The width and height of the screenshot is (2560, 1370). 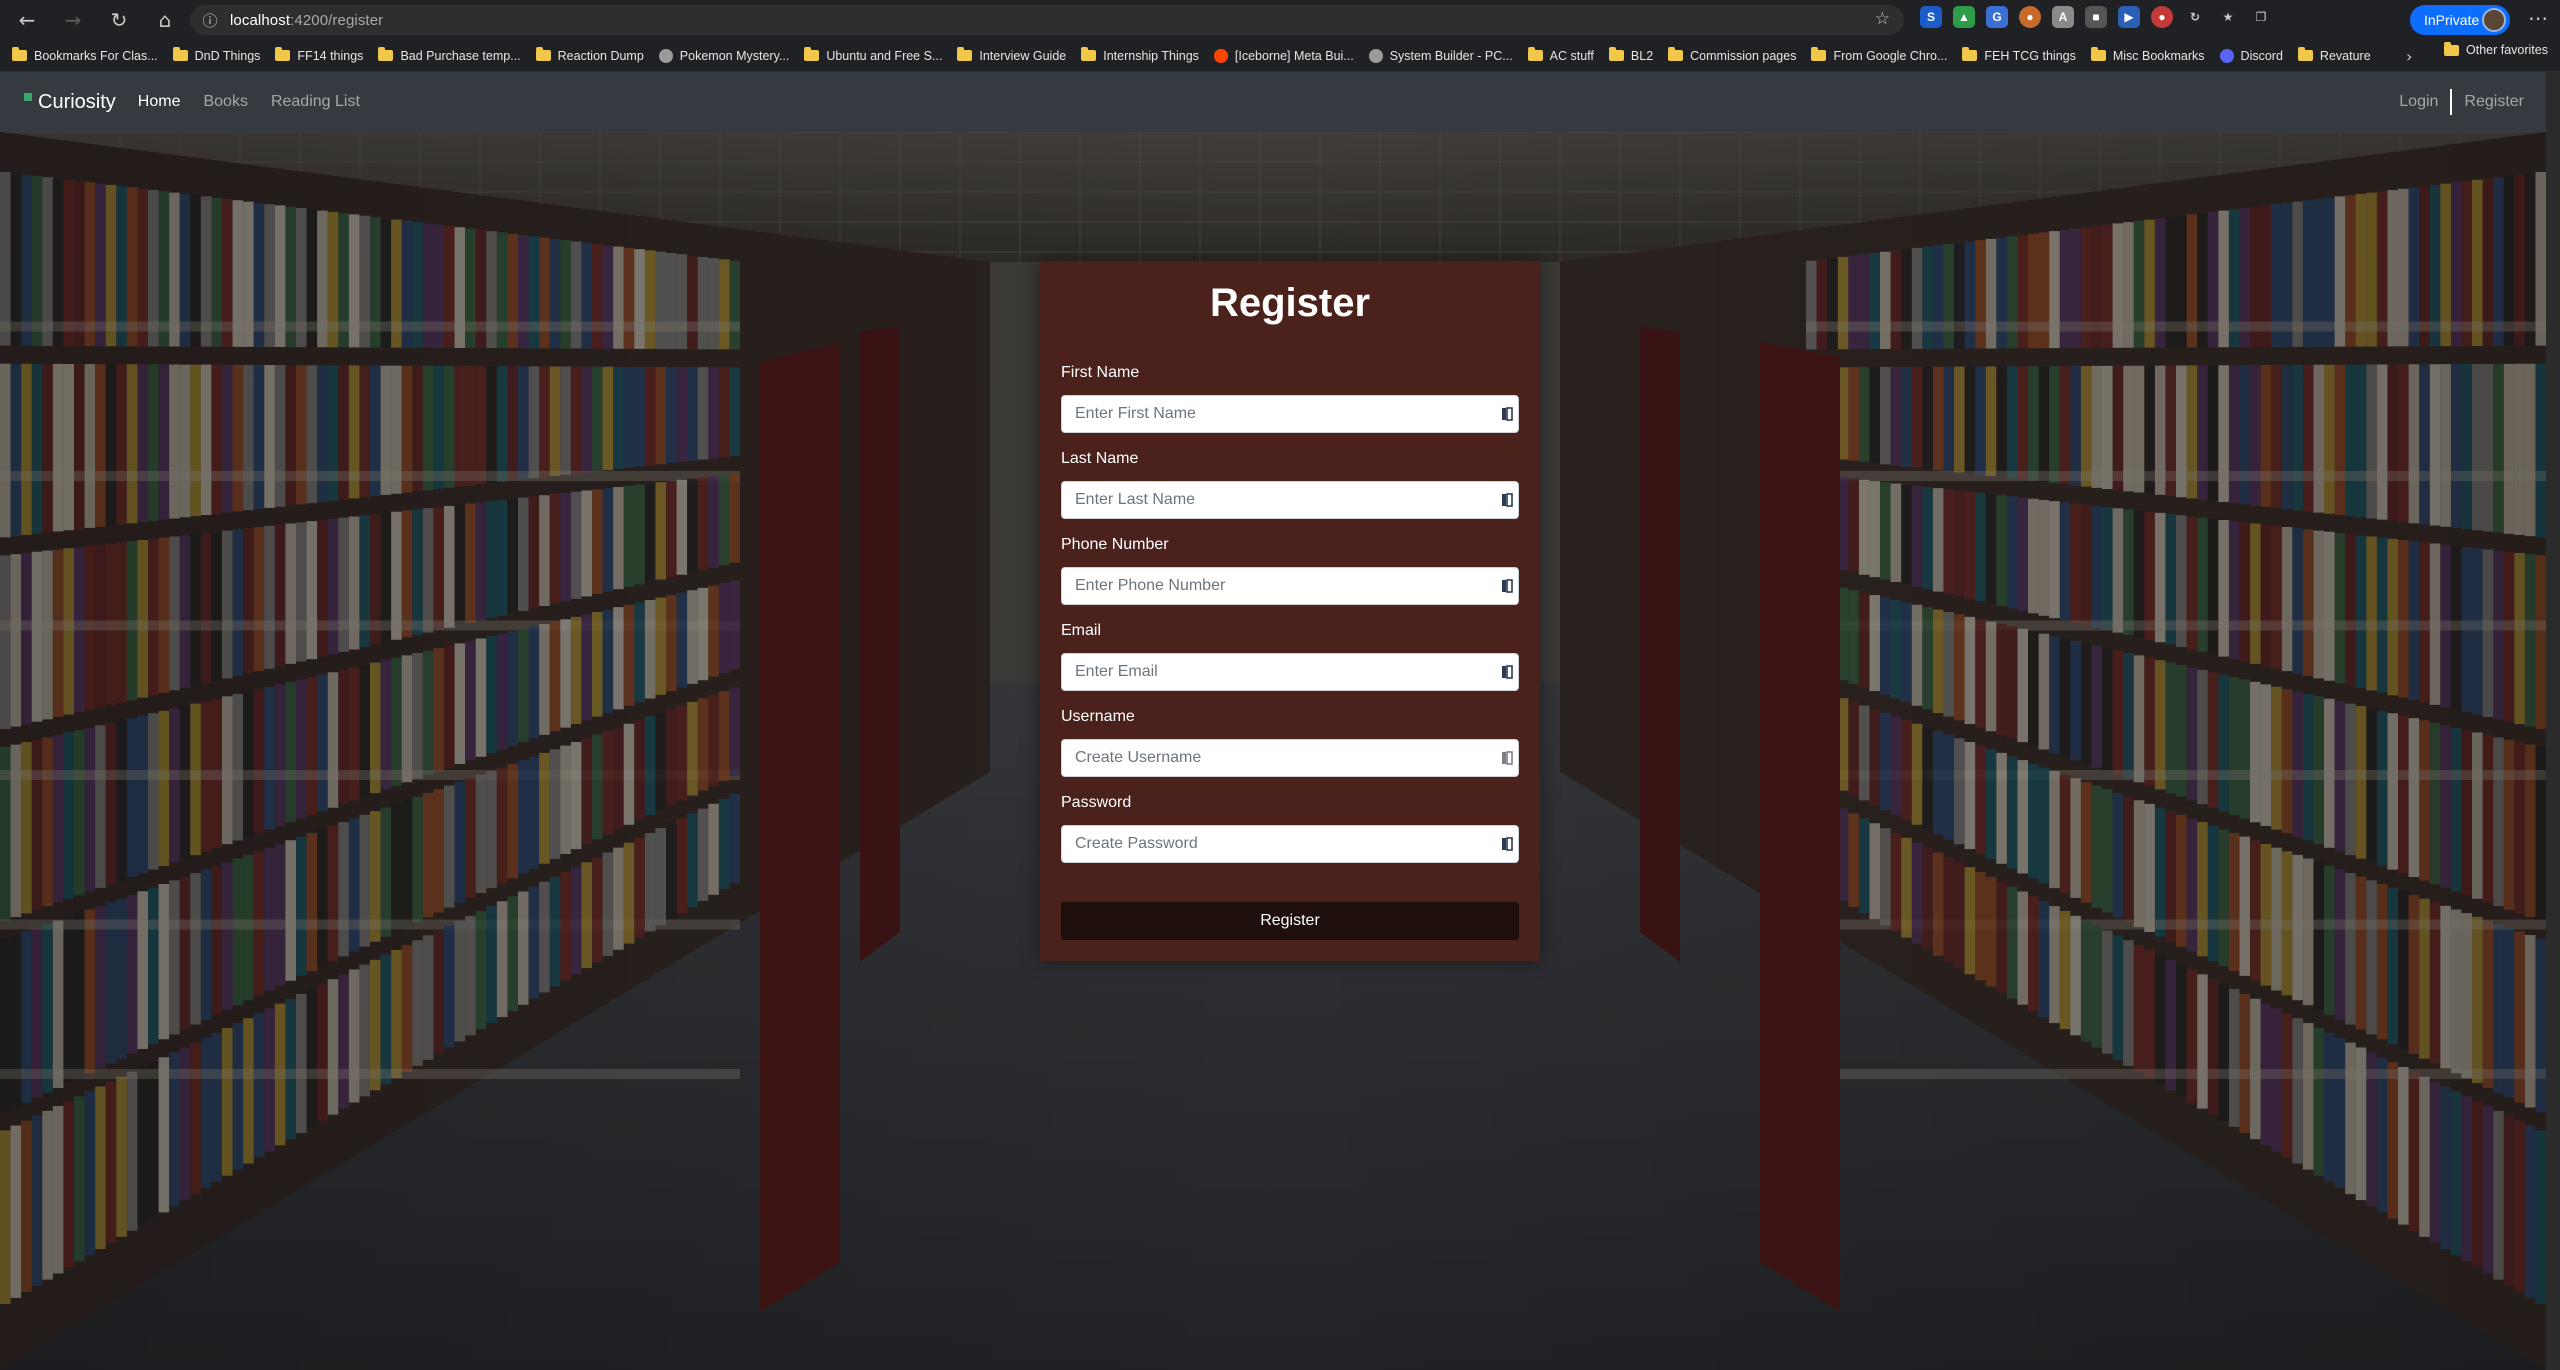 What do you see at coordinates (77, 101) in the screenshot?
I see `brand-name: Curiosity` at bounding box center [77, 101].